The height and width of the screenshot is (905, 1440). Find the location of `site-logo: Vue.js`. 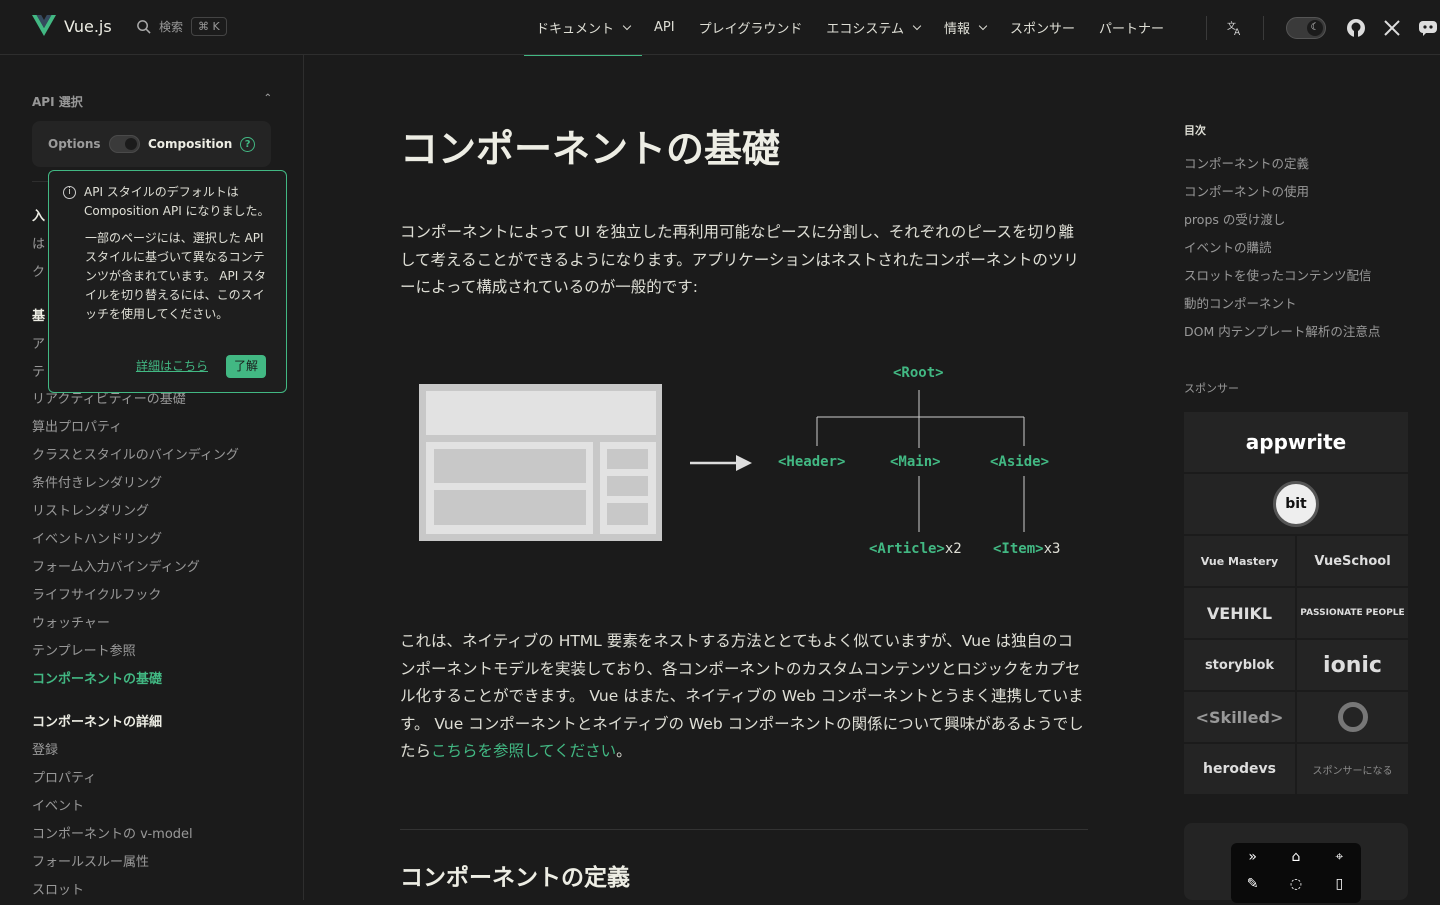

site-logo: Vue.js is located at coordinates (72, 26).